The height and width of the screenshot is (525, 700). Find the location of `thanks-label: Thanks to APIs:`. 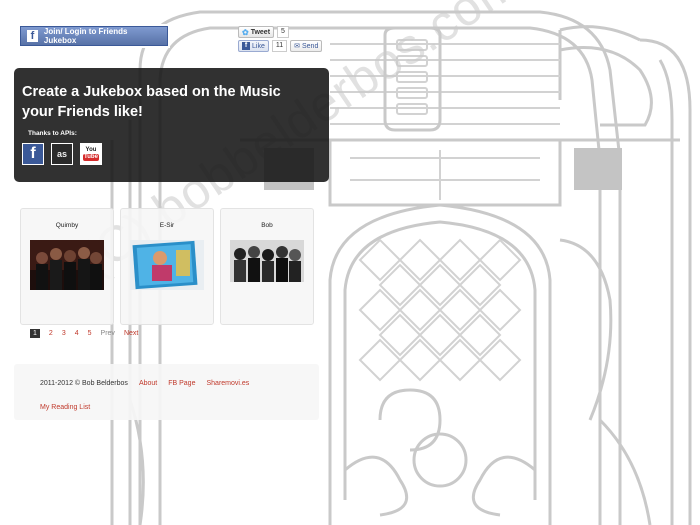

thanks-label: Thanks to APIs: is located at coordinates (52, 133).